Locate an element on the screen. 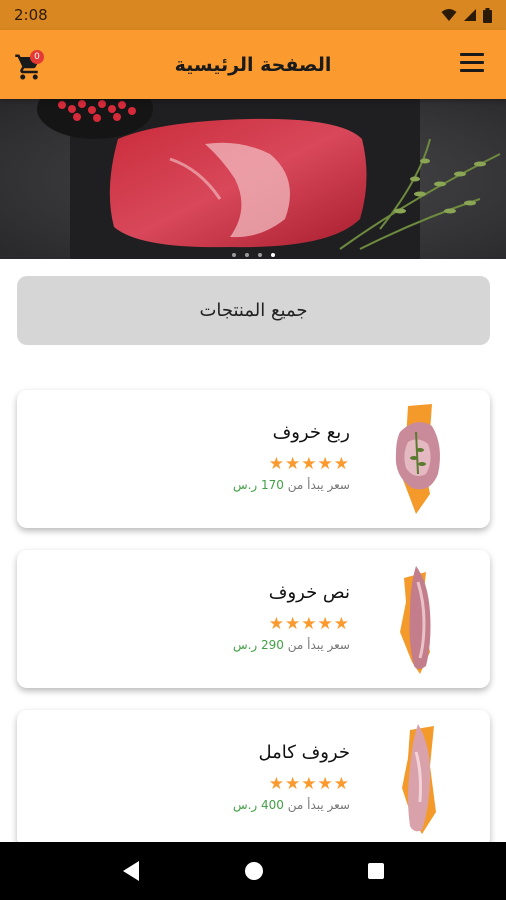 This screenshot has height=900, width=506. price-value: 290 ر.س is located at coordinates (258, 645).